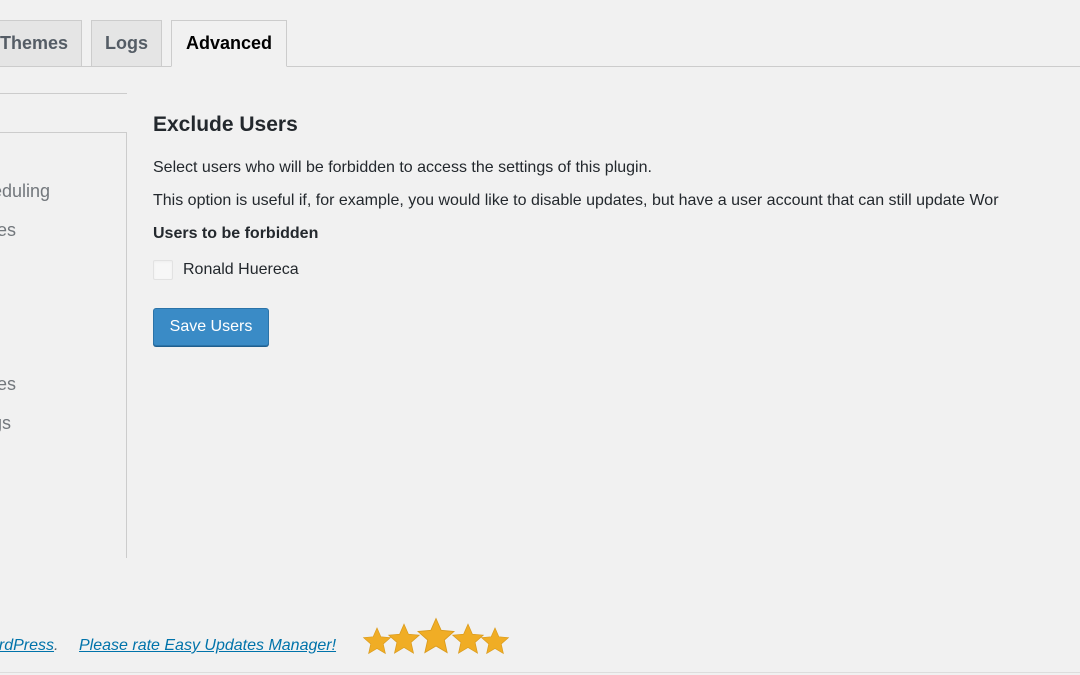 The image size is (1080, 675). I want to click on user-checkbox, so click(163, 270).